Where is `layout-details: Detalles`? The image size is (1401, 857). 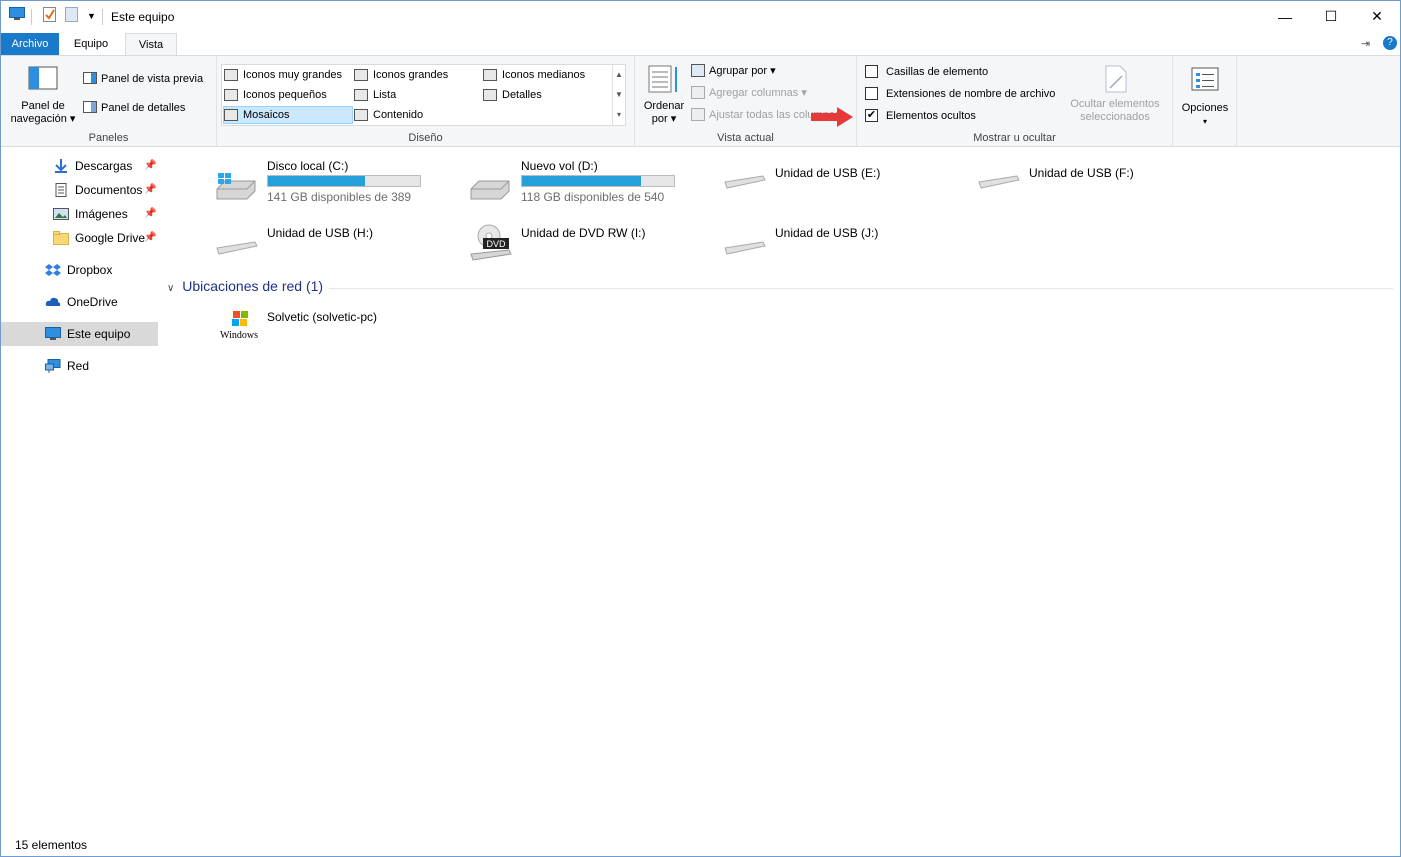
layout-details: Detalles is located at coordinates (512, 95).